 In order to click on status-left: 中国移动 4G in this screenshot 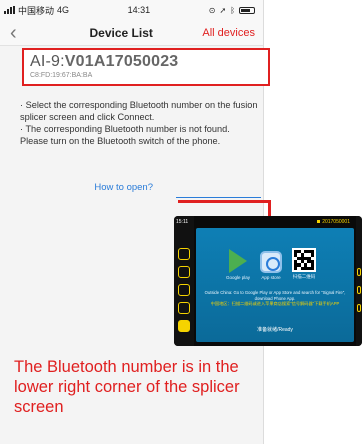, I will do `click(36, 10)`.